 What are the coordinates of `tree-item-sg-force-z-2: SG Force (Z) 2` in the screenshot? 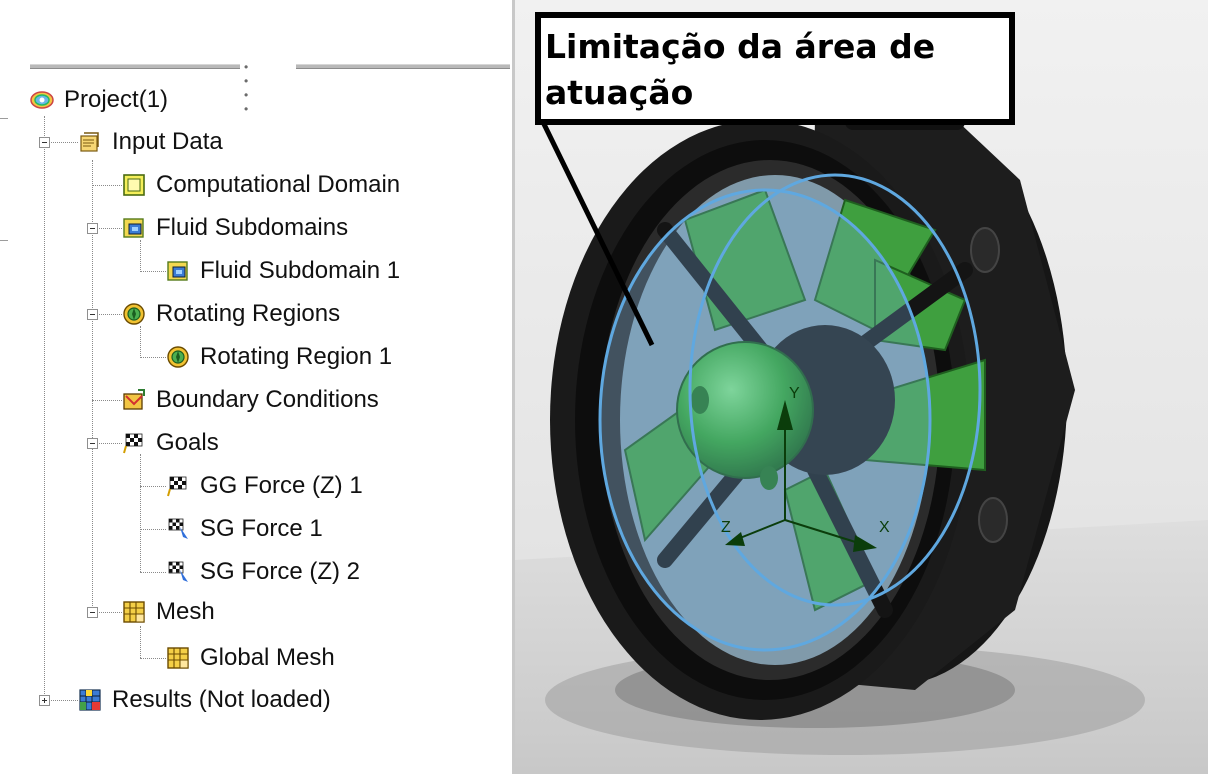 It's located at (263, 572).